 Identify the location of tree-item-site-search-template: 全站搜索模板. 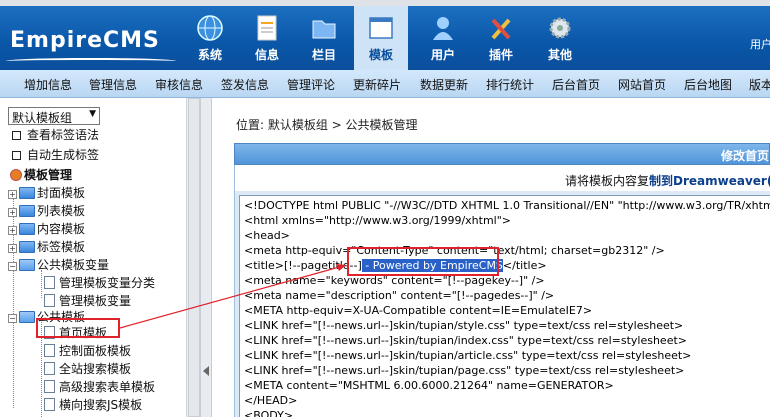
(87, 369).